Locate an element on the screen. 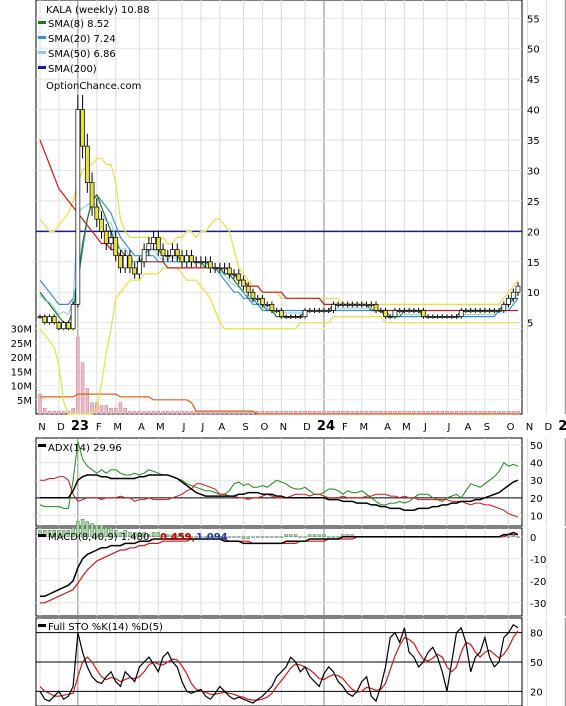  sto-y-tick: 20 is located at coordinates (536, 692).